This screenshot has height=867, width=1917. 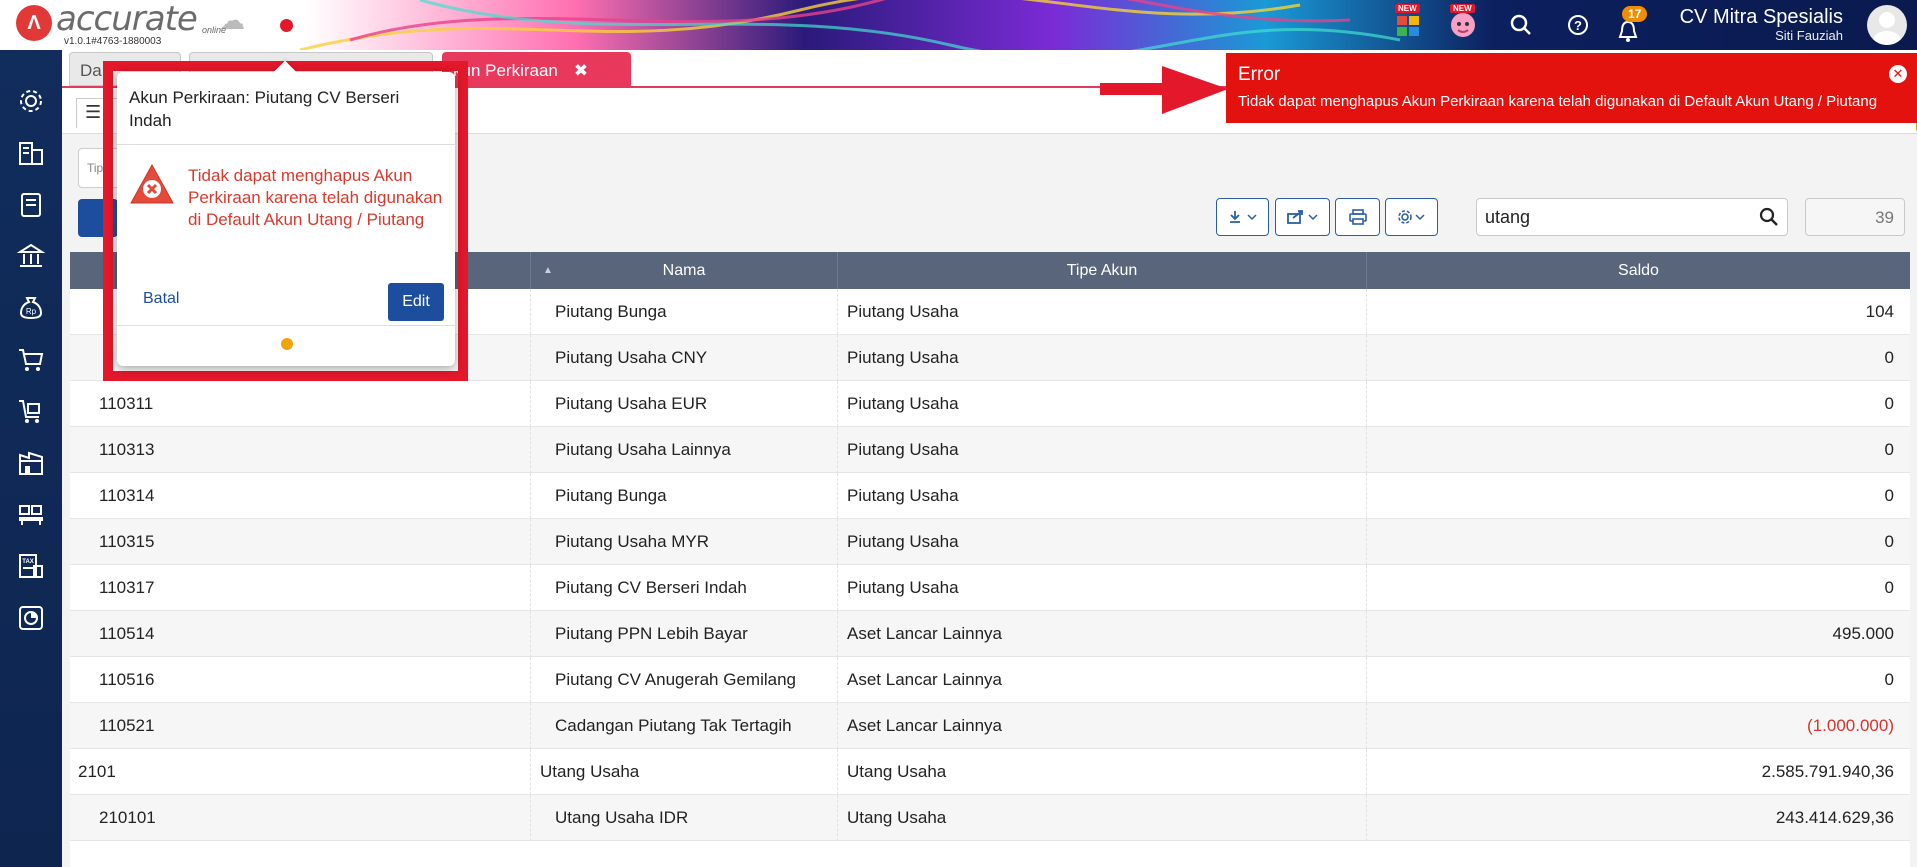 What do you see at coordinates (286, 108) in the screenshot?
I see `popup-title: Akun Perkiraan: Piutang CV Berseri Indah` at bounding box center [286, 108].